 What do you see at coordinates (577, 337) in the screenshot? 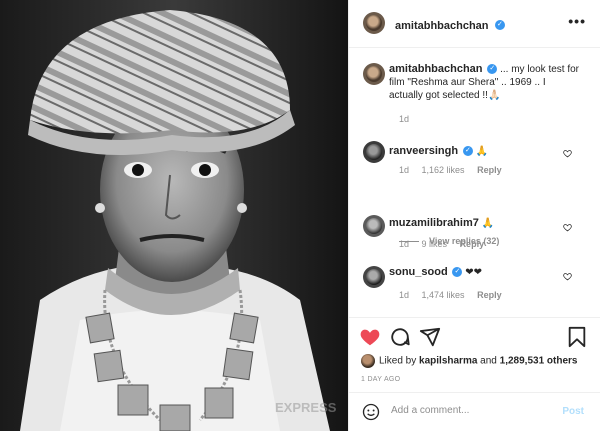
I see `bookmark-icon` at bounding box center [577, 337].